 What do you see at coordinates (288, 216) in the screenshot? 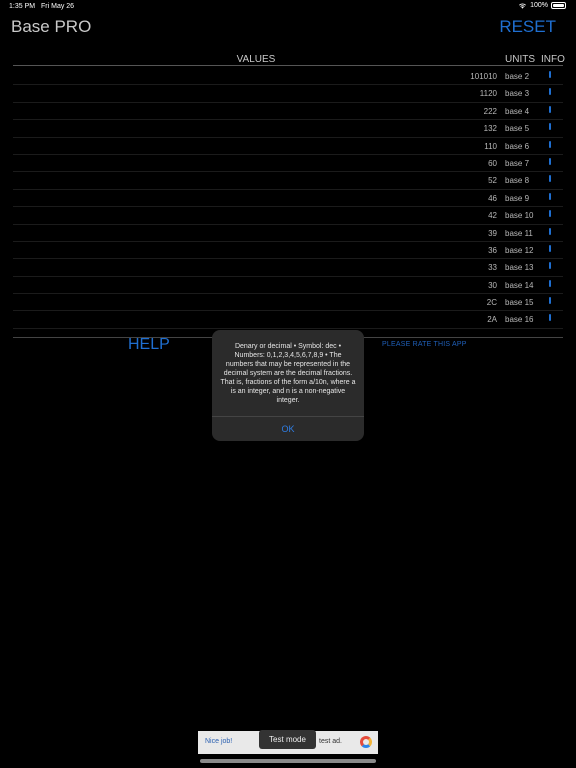
I see `table-row: 42 base 10` at bounding box center [288, 216].